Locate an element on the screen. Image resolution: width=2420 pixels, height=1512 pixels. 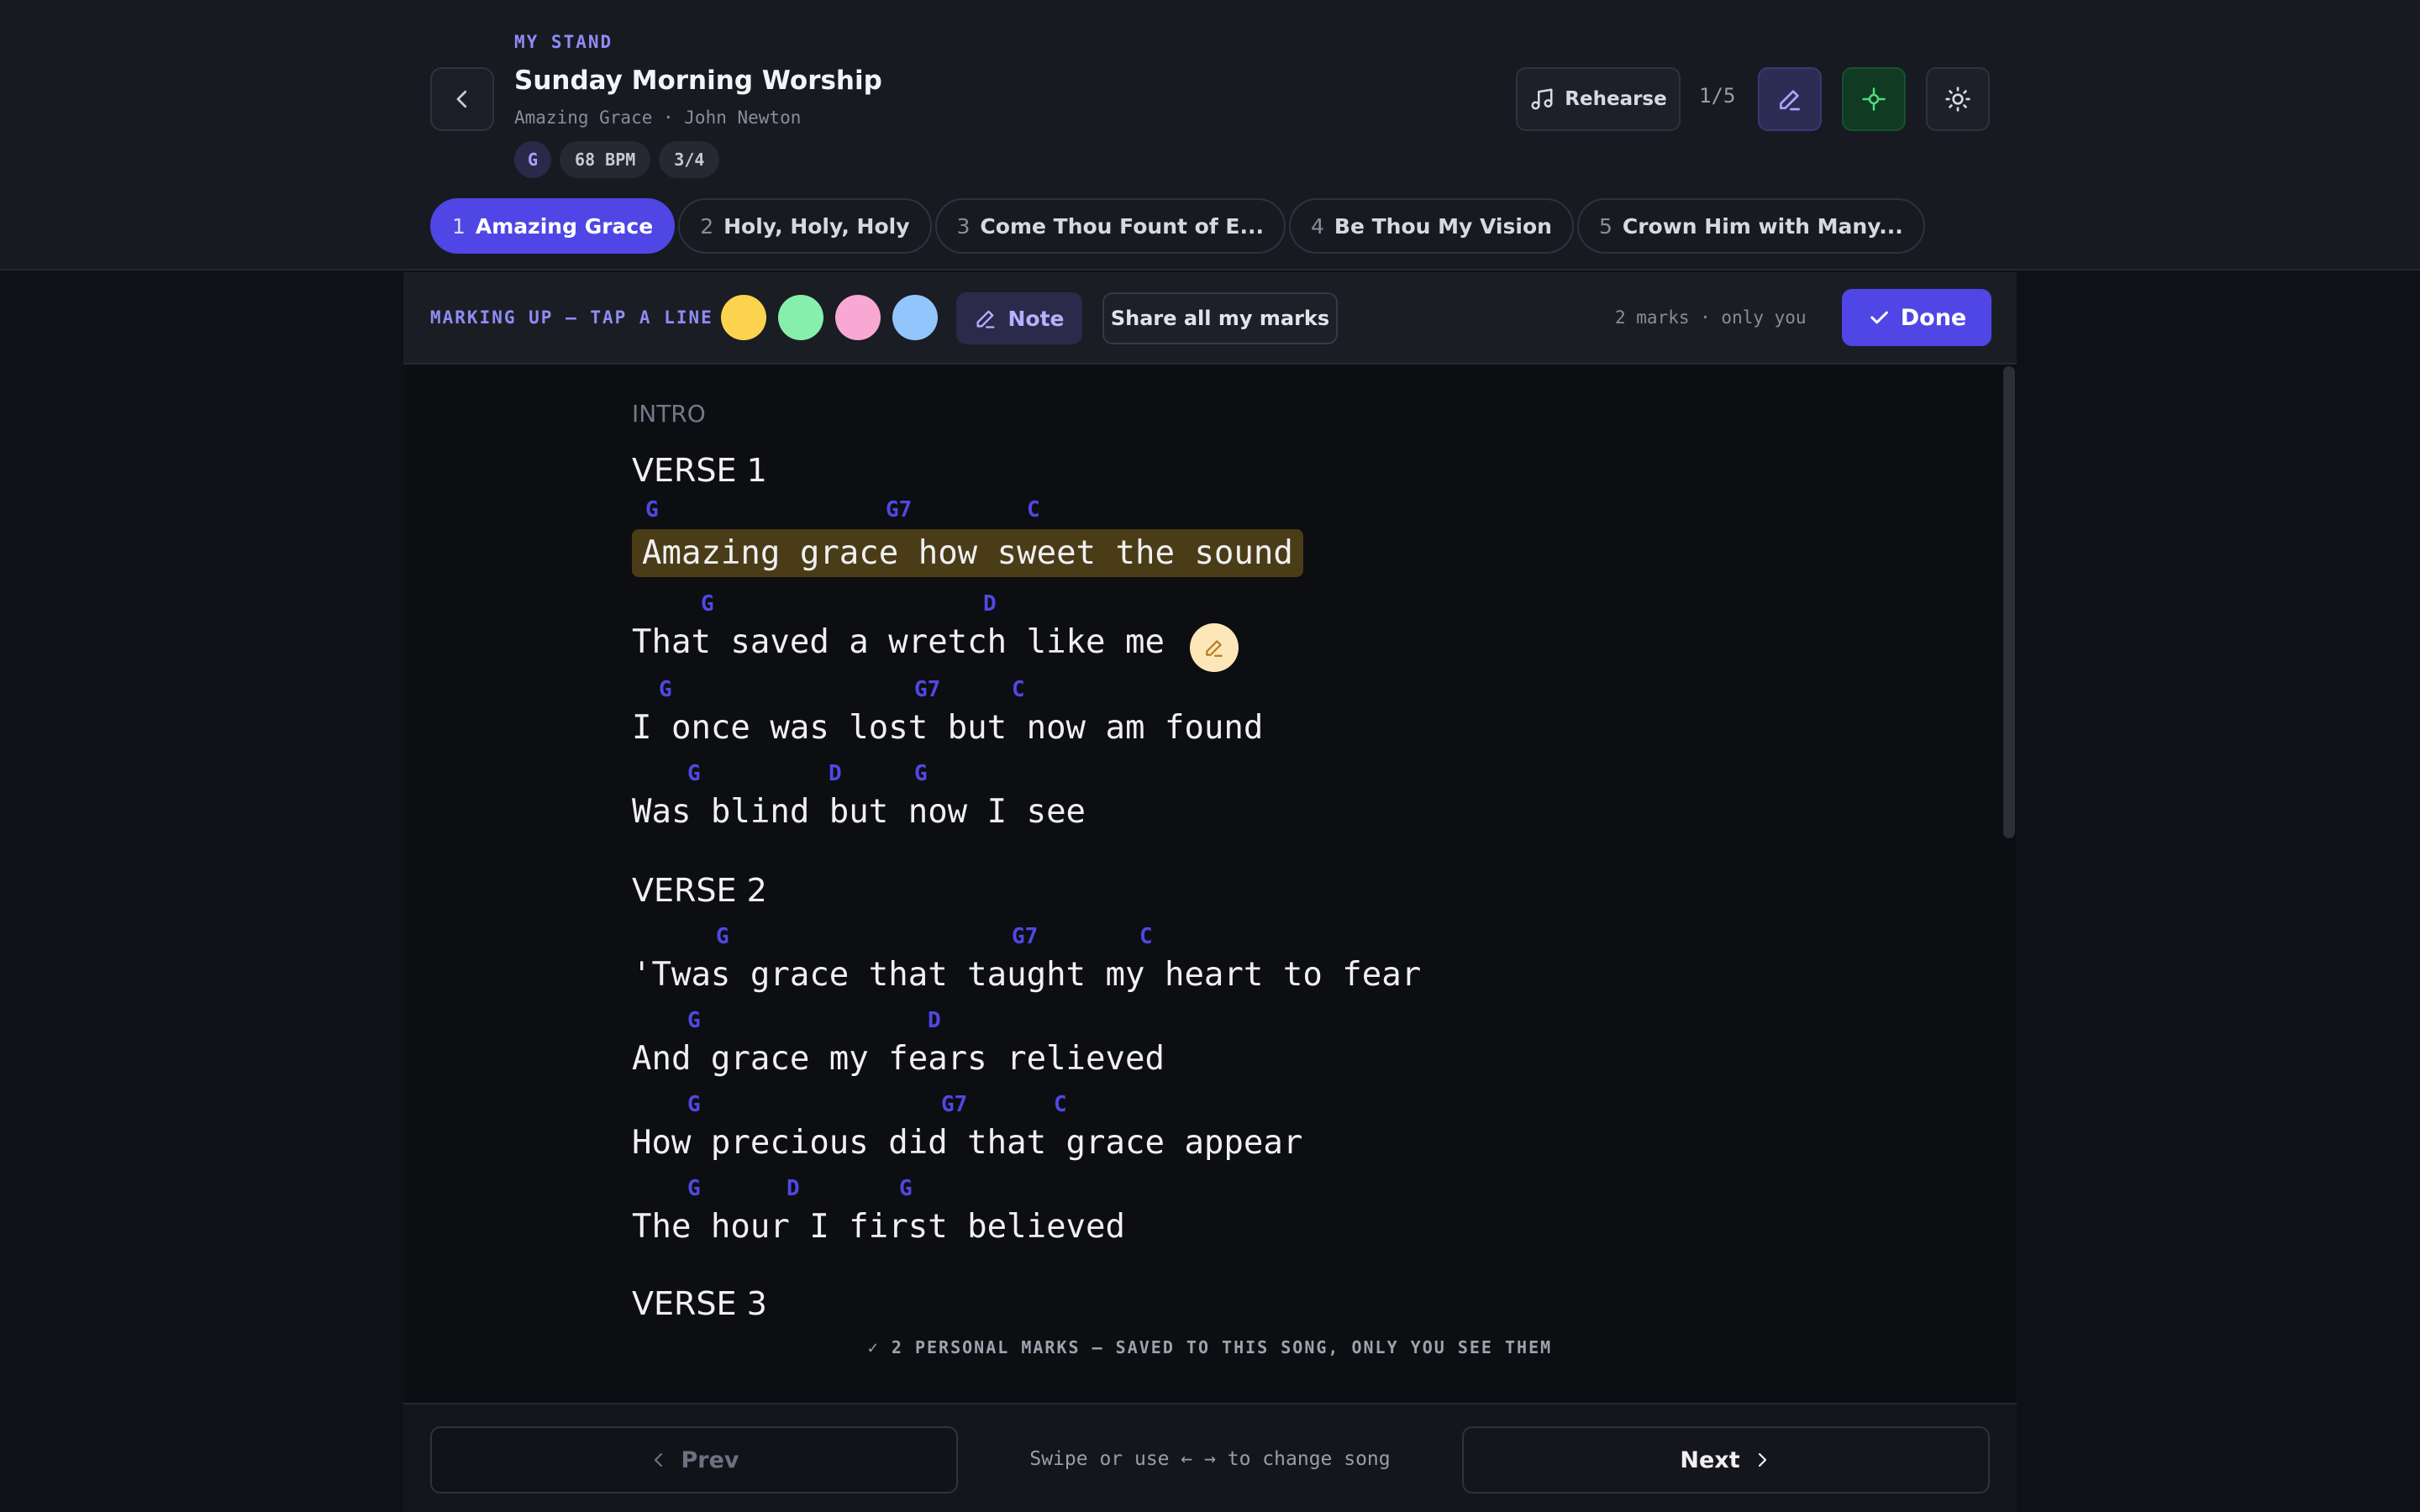
color-swatch-pink is located at coordinates (858, 317).